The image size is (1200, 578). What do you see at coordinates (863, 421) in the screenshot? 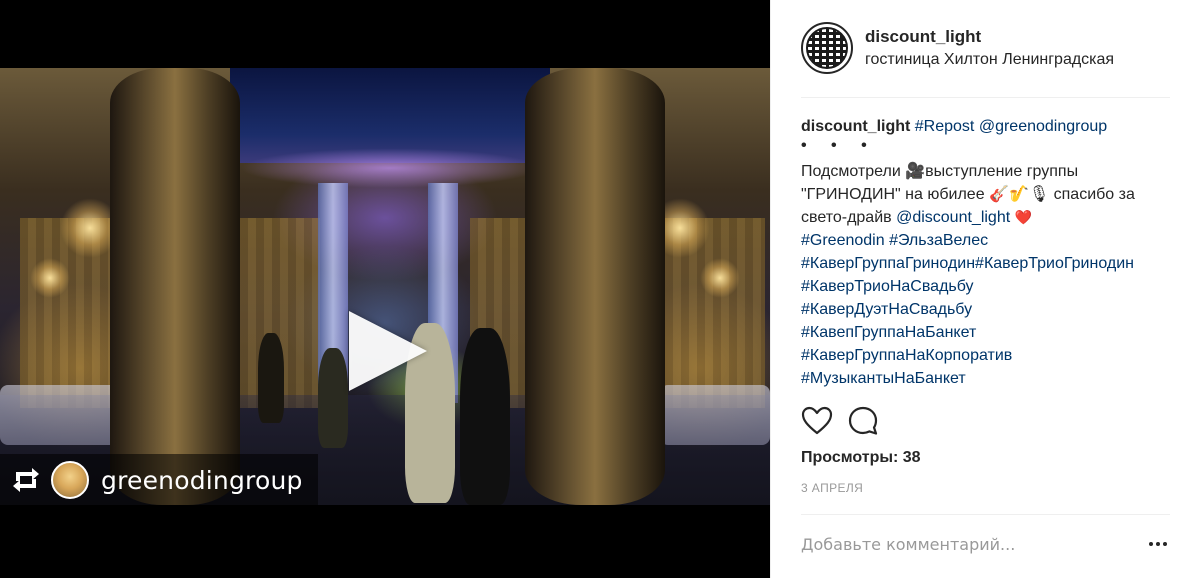
I see `comment-bubble-icon` at bounding box center [863, 421].